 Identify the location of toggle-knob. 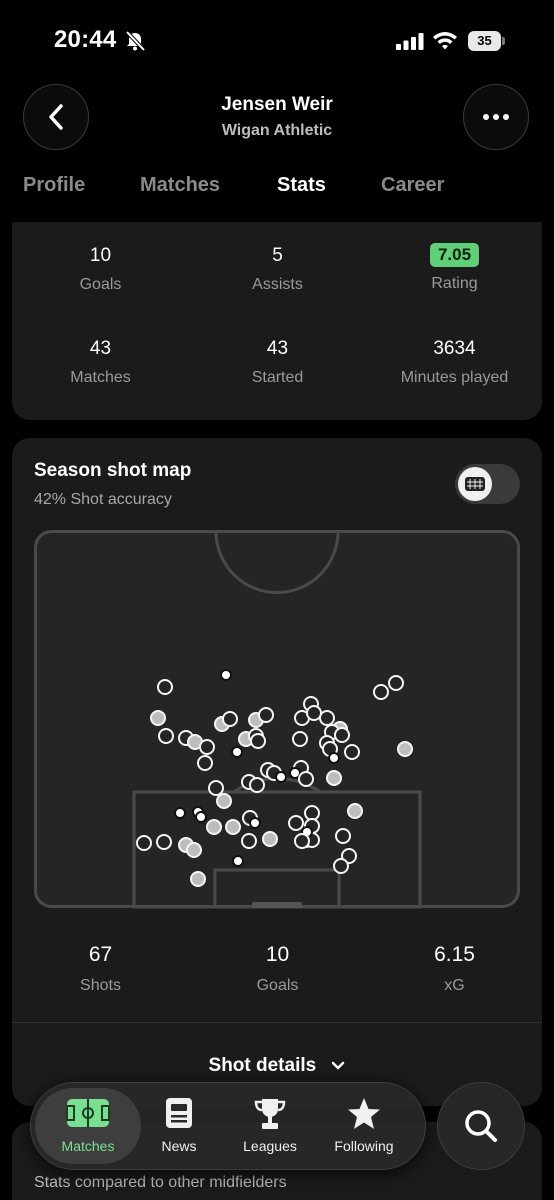
(475, 484).